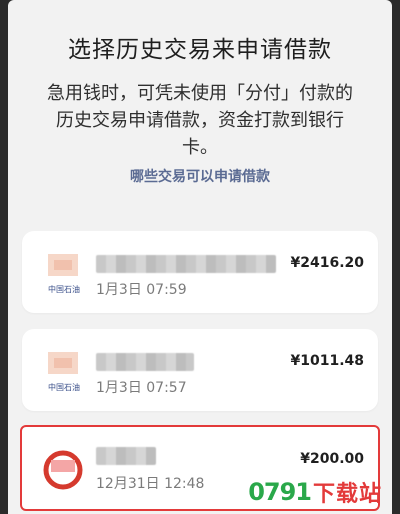 Image resolution: width=400 pixels, height=514 pixels. I want to click on page-description: 急用钱时，可凭未使用「分付」付款的历史交易申请借款，资金打款到银行卡。, so click(200, 120).